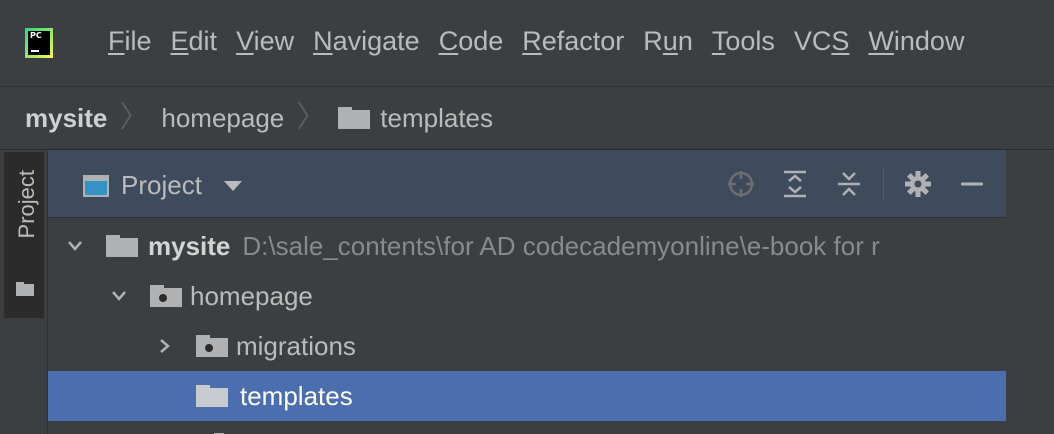 This screenshot has height=434, width=1054. Describe the element at coordinates (222, 118) in the screenshot. I see `breadcrumb-homepage: homepage` at that location.